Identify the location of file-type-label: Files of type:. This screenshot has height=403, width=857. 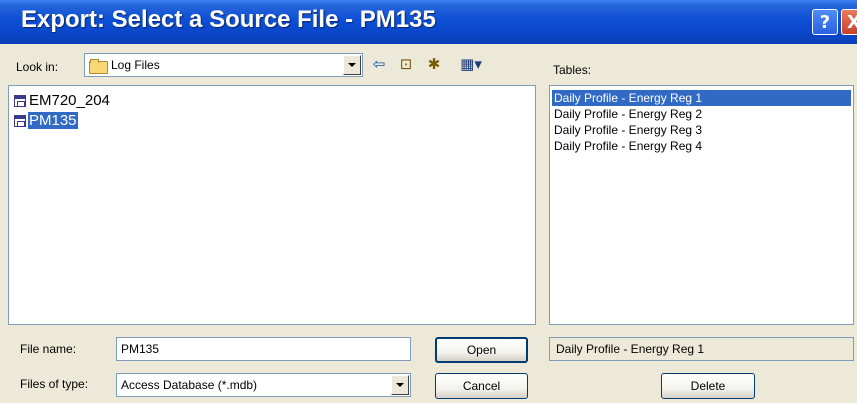
(54, 384).